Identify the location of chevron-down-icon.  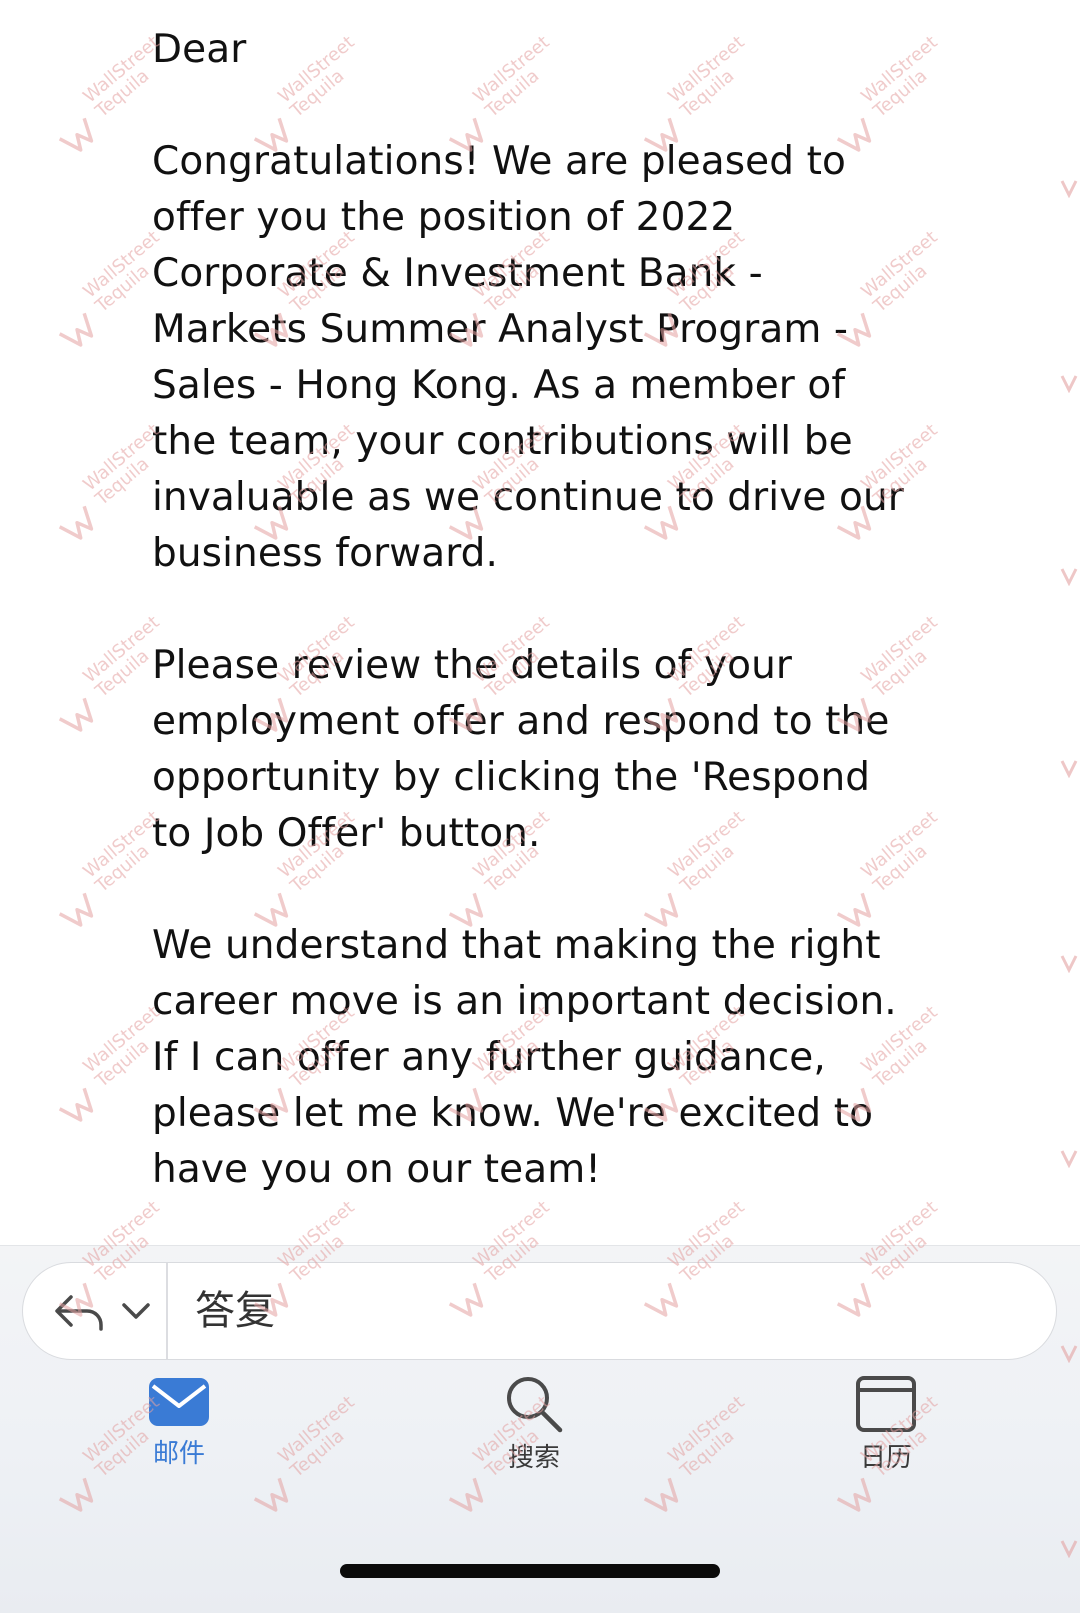
(136, 1311).